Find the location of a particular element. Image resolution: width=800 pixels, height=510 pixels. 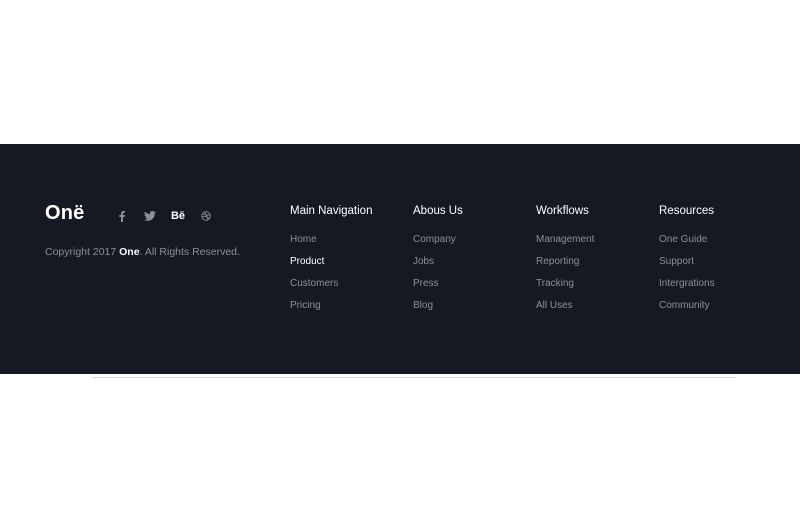

column-heading: Resources is located at coordinates (686, 211).